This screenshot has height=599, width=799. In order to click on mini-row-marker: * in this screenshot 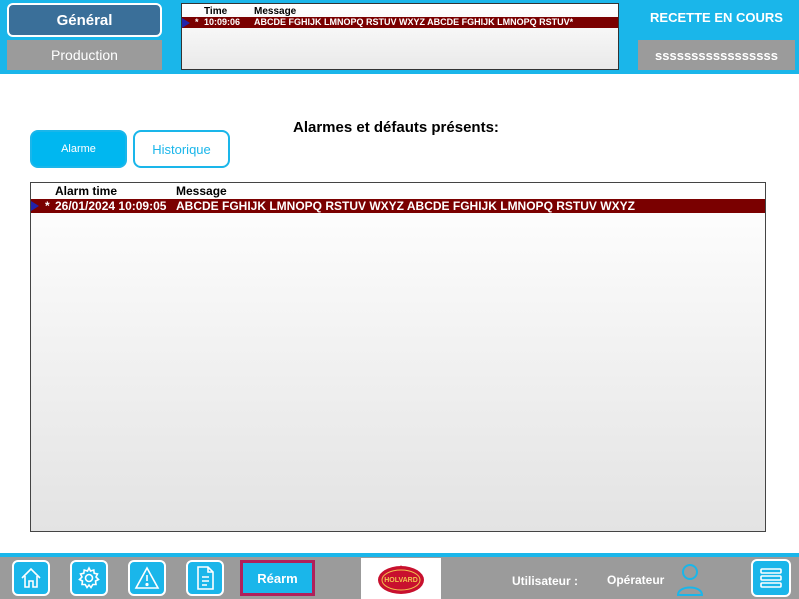, I will do `click(197, 22)`.